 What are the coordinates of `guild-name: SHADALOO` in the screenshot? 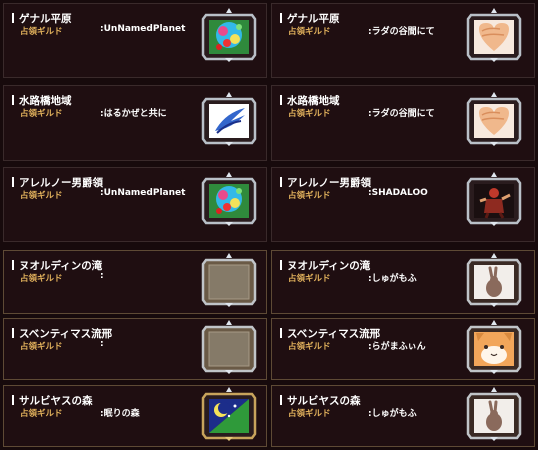 It's located at (399, 193).